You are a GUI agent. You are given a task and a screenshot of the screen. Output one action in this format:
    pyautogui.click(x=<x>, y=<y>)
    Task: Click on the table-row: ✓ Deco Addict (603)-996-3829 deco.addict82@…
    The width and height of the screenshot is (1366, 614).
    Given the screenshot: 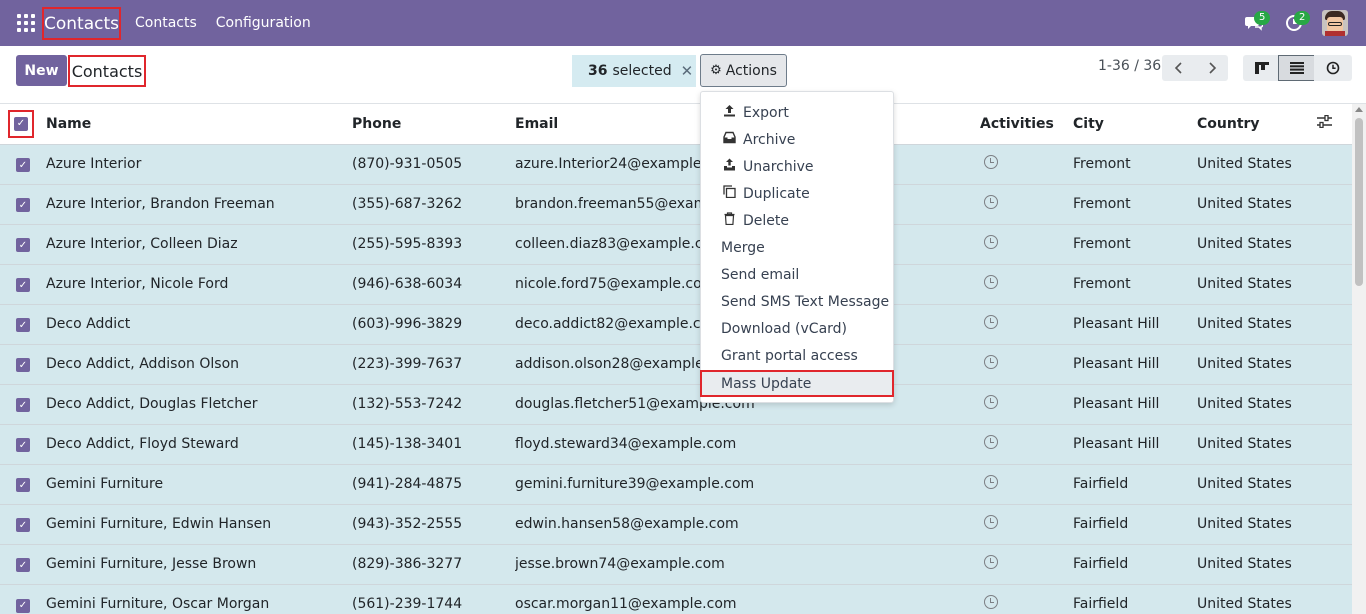 What is the action you would take?
    pyautogui.click(x=676, y=324)
    